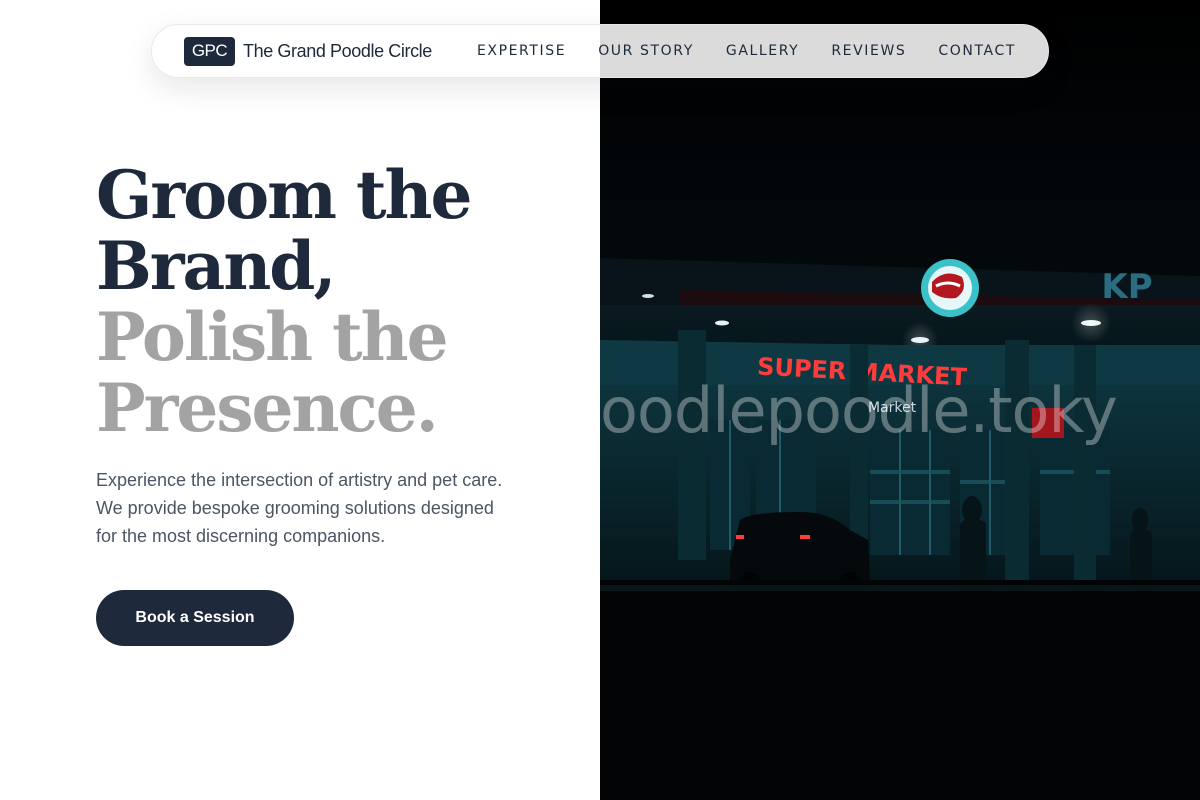 This screenshot has height=800, width=1200. Describe the element at coordinates (209, 51) in the screenshot. I see `brand-badge: GPC` at that location.